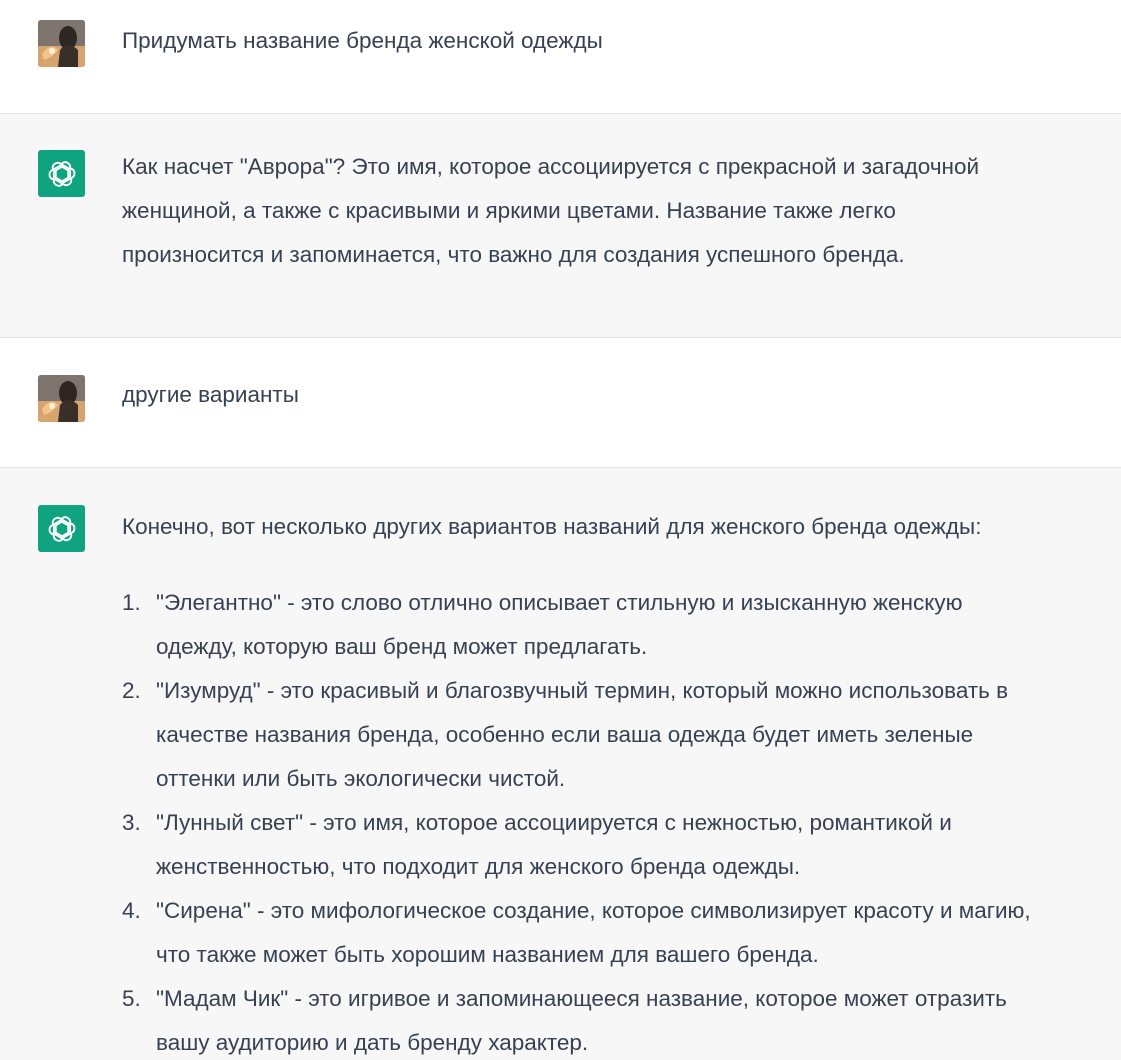 Image resolution: width=1121 pixels, height=1060 pixels. Describe the element at coordinates (131, 910) in the screenshot. I see `list-number: 4.` at that location.